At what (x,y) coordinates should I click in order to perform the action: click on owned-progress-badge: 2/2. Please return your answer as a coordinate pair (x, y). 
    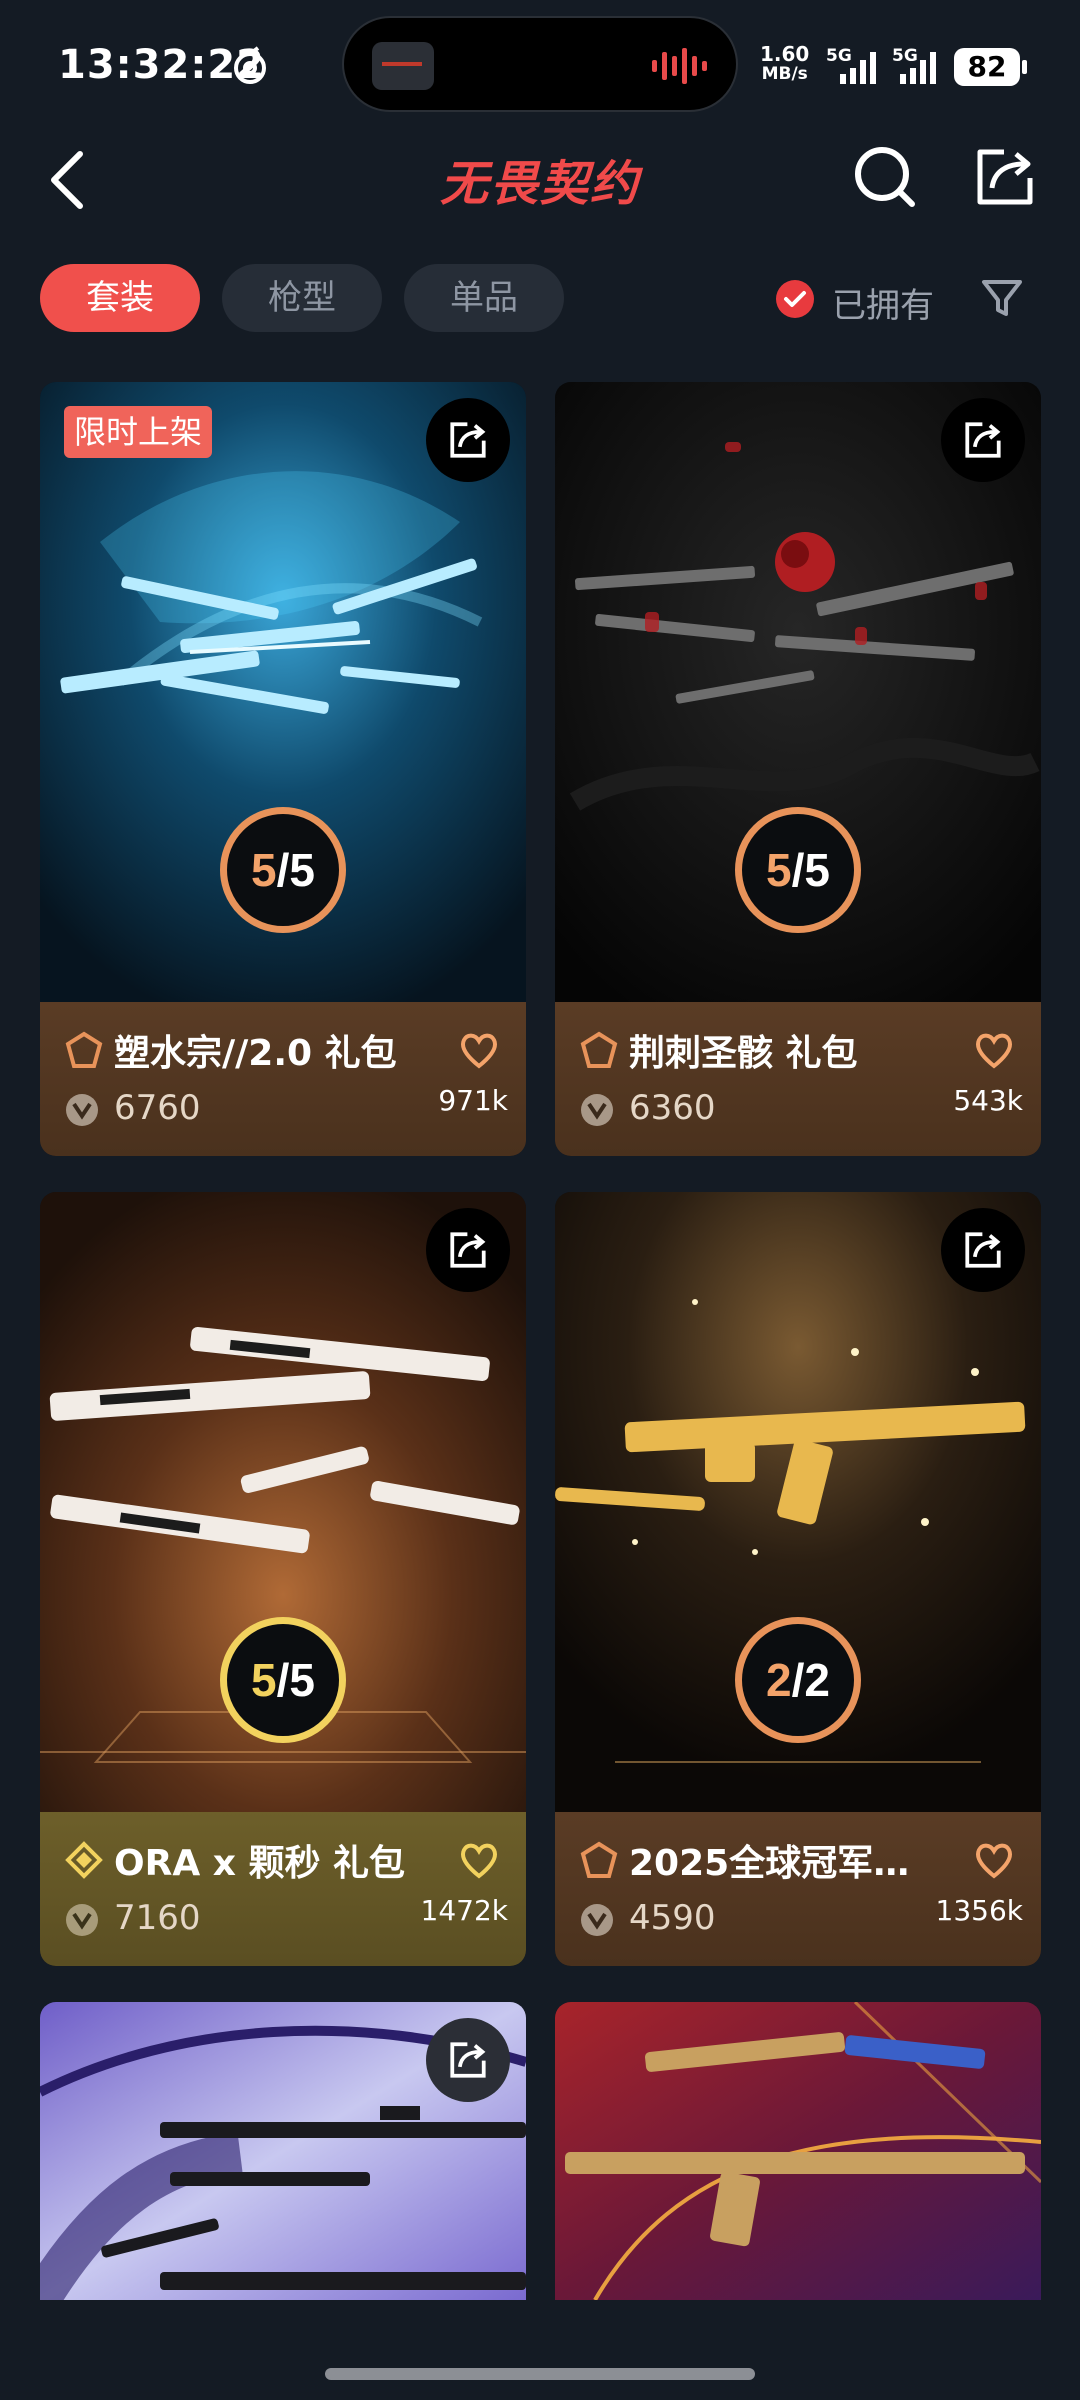
    Looking at the image, I should click on (798, 1680).